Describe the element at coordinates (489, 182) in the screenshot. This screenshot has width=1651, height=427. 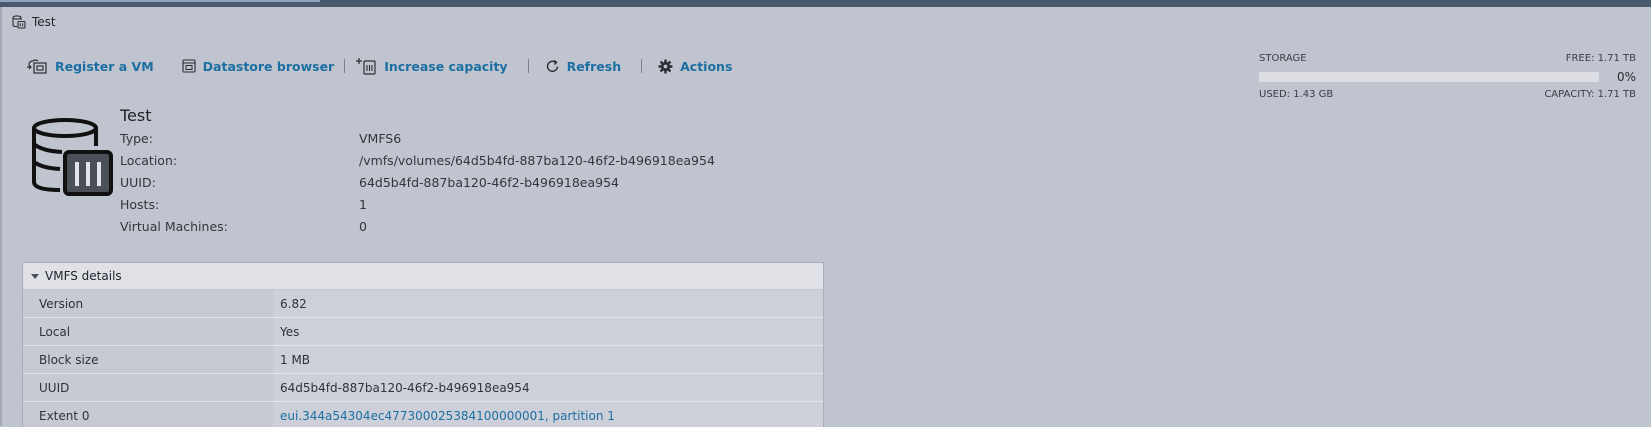
I see `summary-value: 64d5b4fd-887ba120-46f2-b496918ea954` at that location.